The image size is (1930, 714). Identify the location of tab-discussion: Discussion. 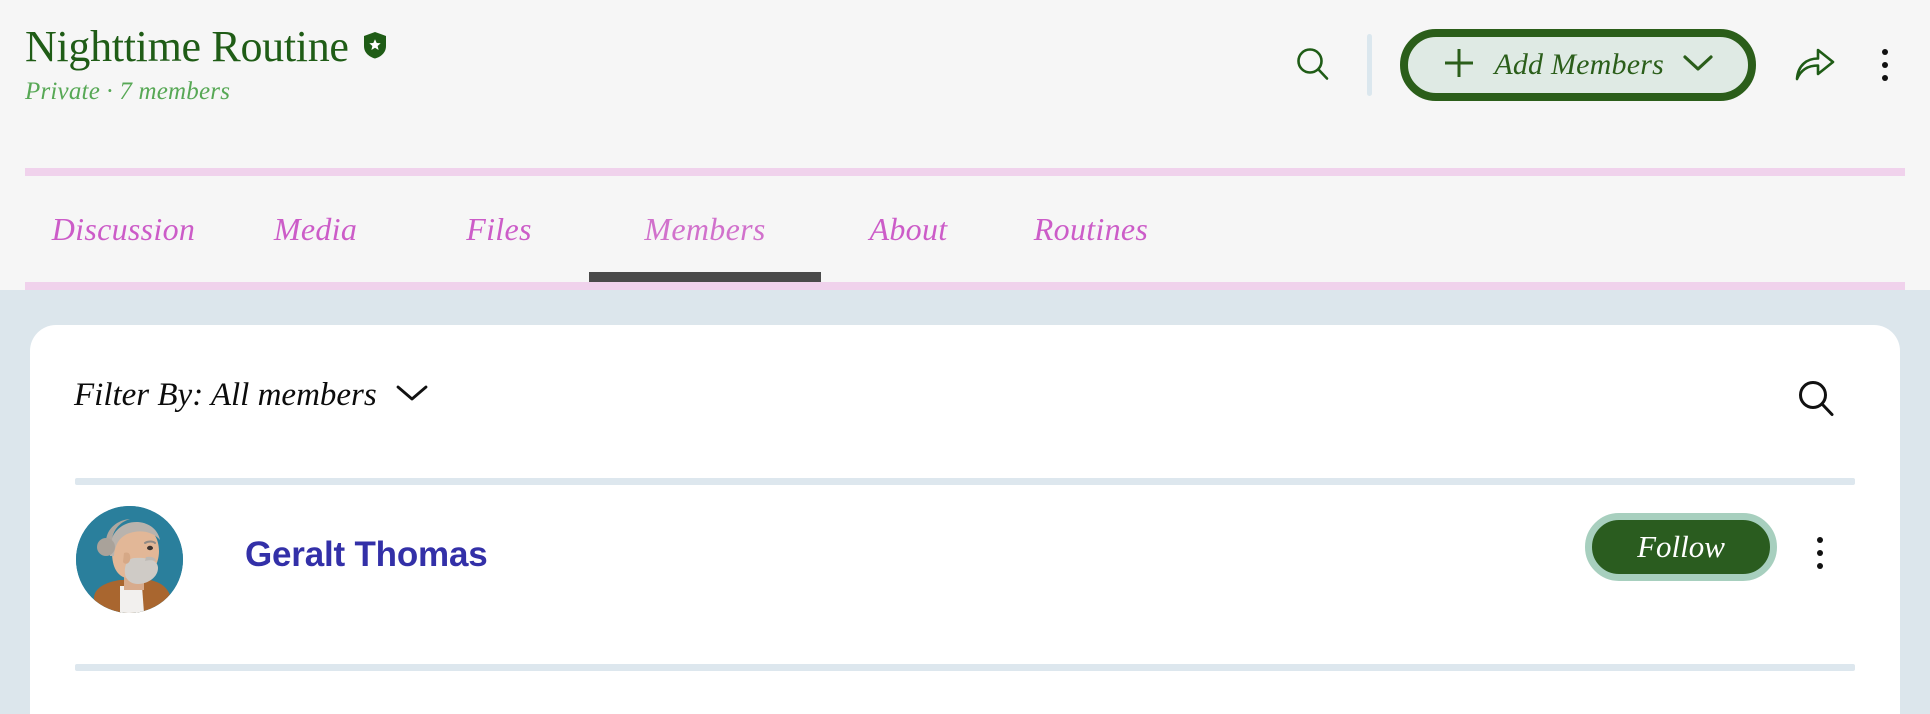
(123, 229).